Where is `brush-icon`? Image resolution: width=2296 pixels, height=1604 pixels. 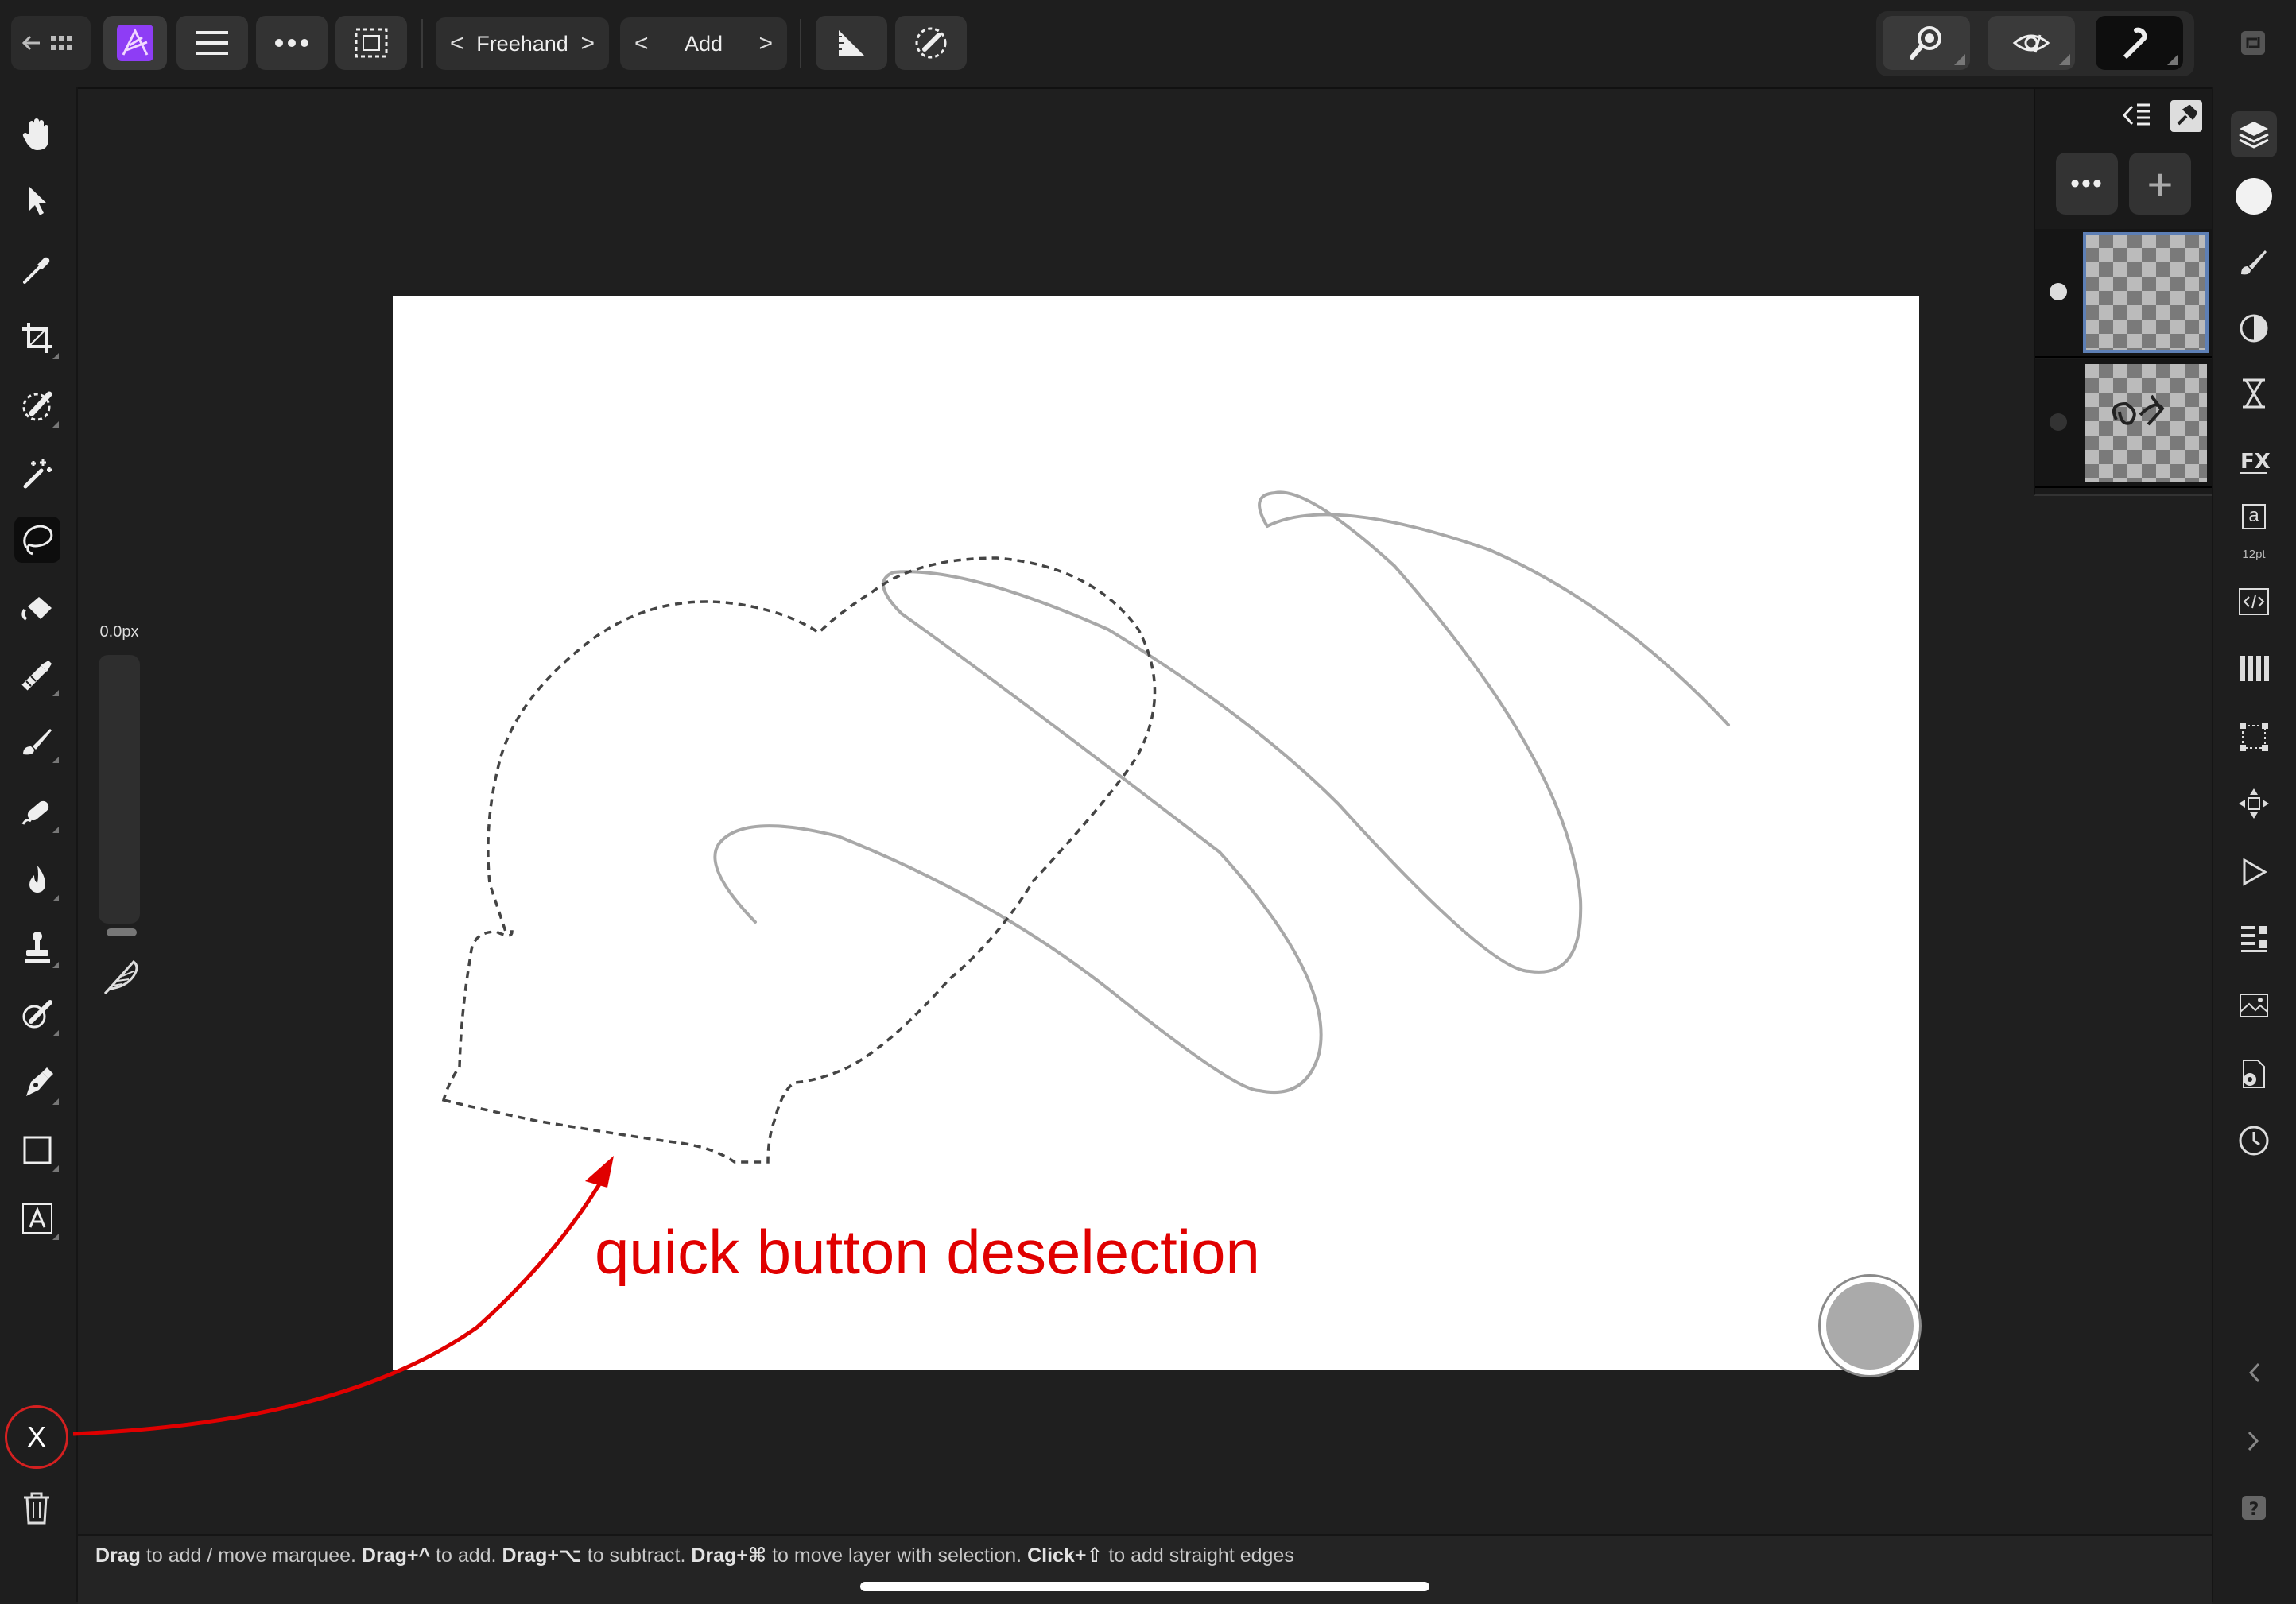 brush-icon is located at coordinates (2254, 262).